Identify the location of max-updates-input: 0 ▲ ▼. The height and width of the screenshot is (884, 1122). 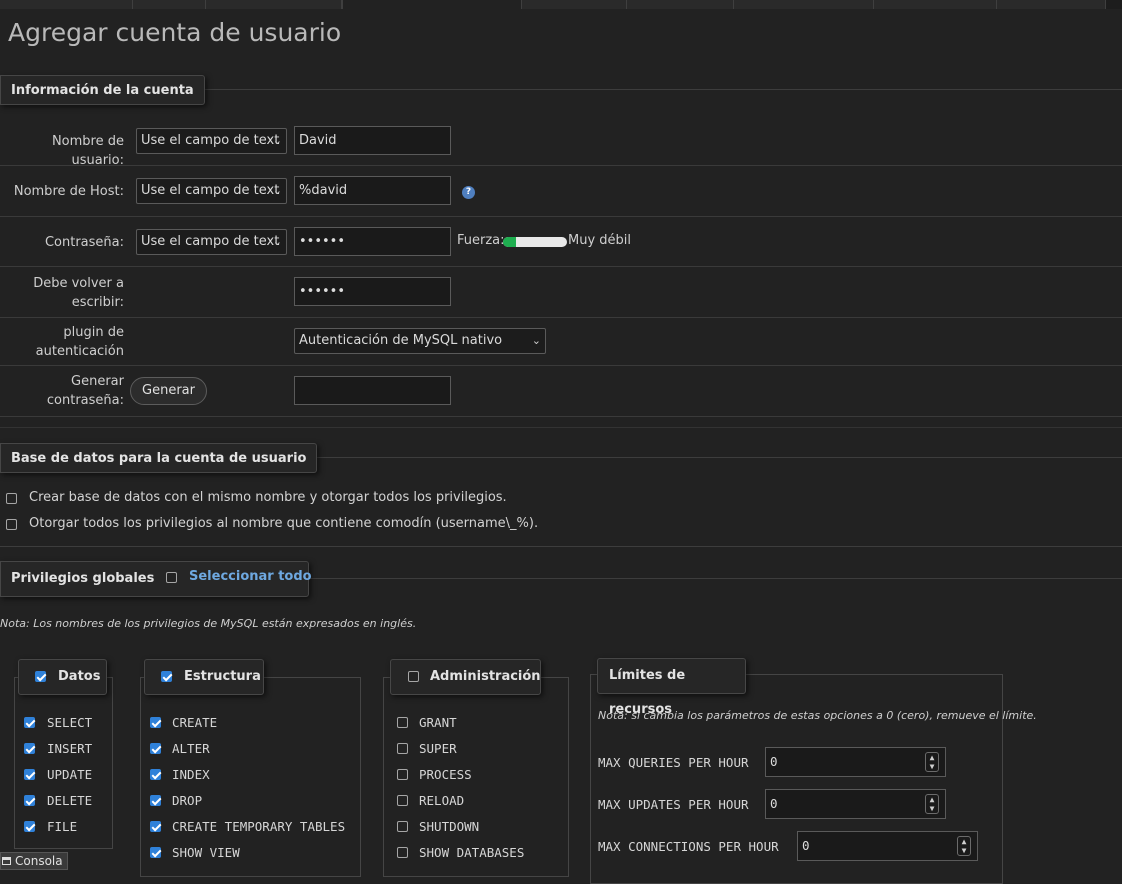
(855, 804).